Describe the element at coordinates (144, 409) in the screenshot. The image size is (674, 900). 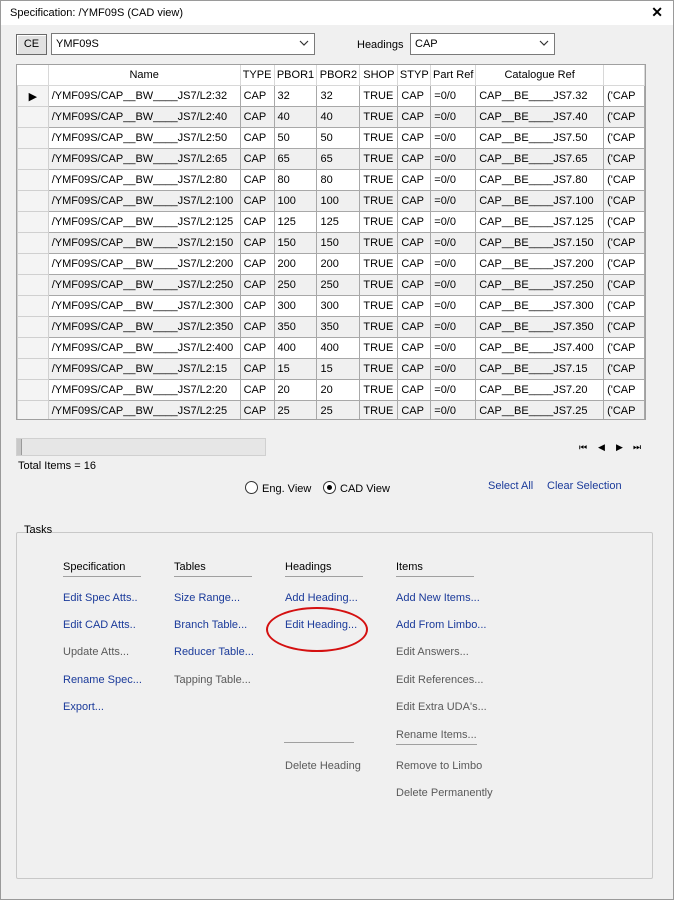
I see `table-cell: /YMF09S/CAP__BW____JS7/L2:25` at that location.